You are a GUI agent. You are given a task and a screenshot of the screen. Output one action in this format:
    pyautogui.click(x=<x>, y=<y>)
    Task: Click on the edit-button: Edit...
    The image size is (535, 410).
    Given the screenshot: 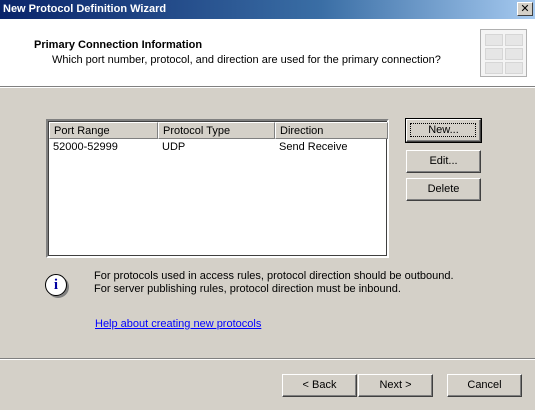 What is the action you would take?
    pyautogui.click(x=443, y=161)
    